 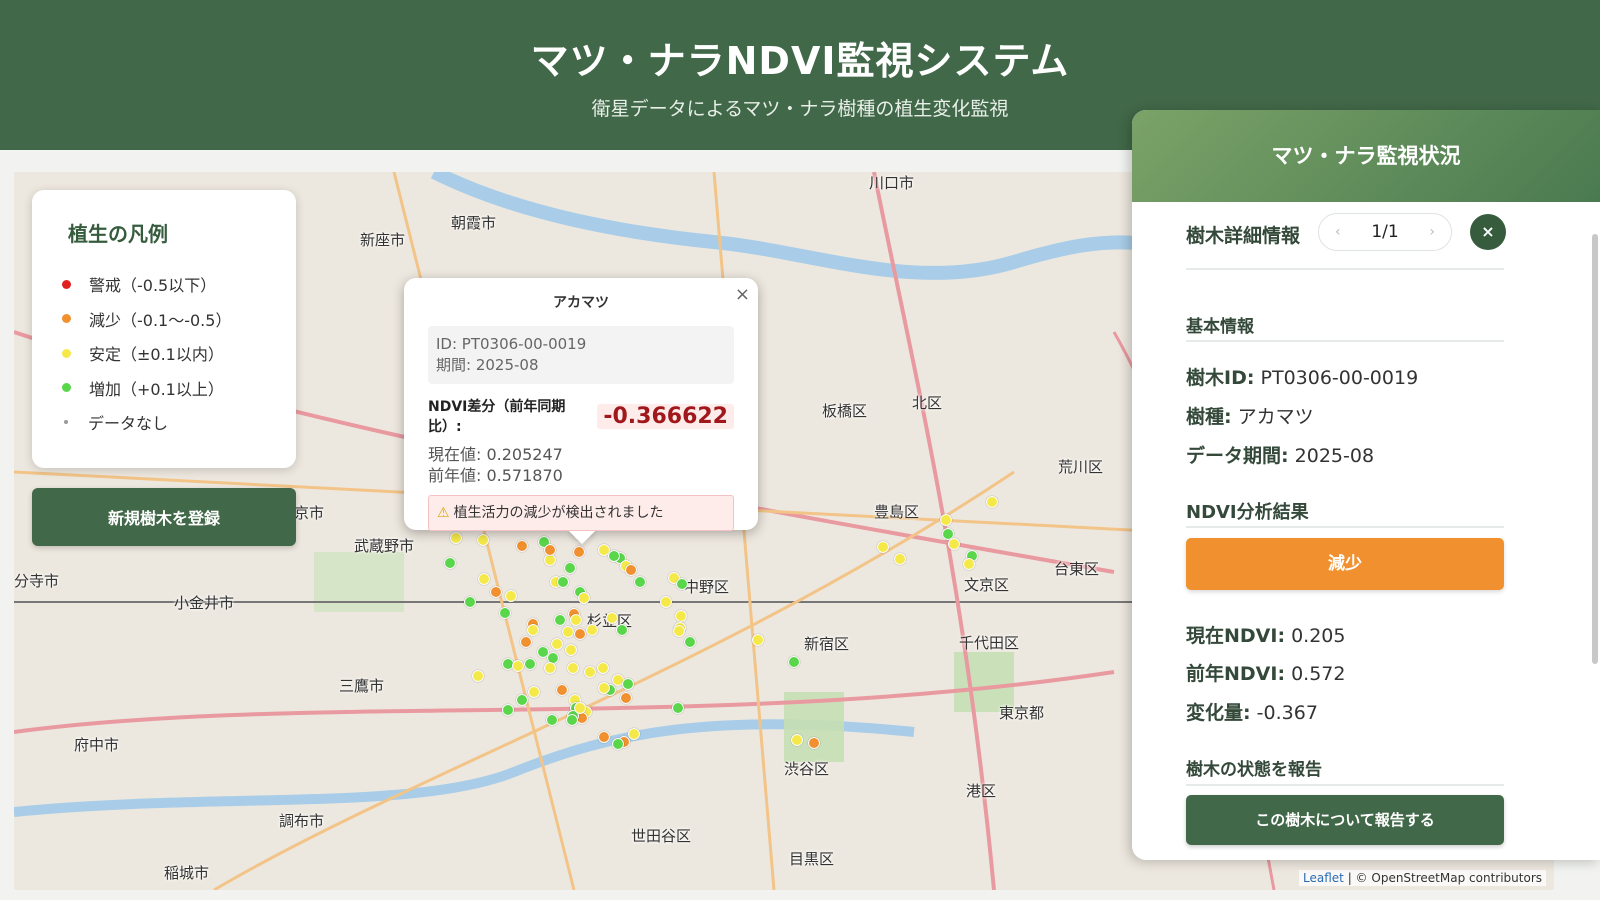 I want to click on species-value: アカマツ, so click(x=1275, y=417).